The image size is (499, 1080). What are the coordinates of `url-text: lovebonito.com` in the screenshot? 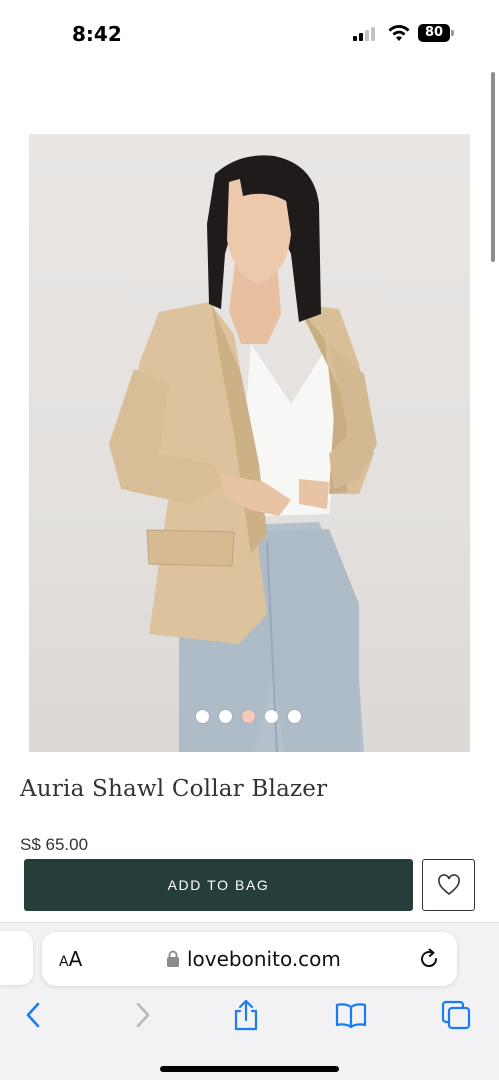 It's located at (264, 959).